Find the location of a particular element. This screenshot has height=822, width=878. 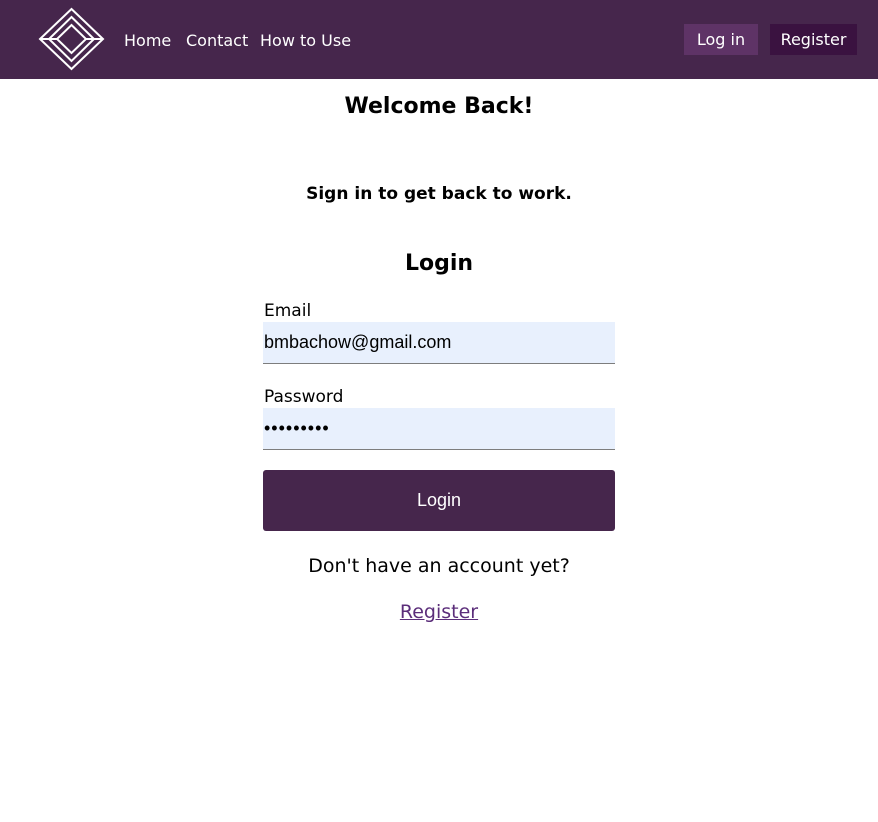

nav-link-how-to-use: How to Use is located at coordinates (305, 40).